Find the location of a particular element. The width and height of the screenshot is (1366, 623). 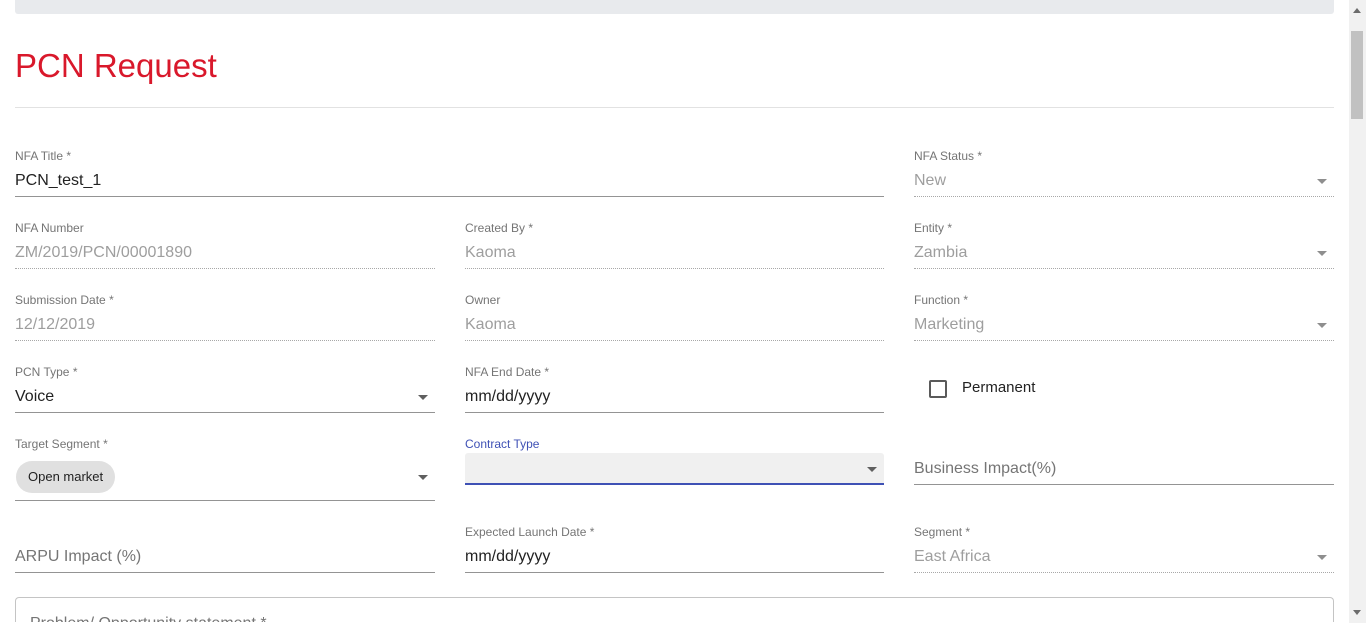

contract-type-label: Contract Type is located at coordinates (502, 444).